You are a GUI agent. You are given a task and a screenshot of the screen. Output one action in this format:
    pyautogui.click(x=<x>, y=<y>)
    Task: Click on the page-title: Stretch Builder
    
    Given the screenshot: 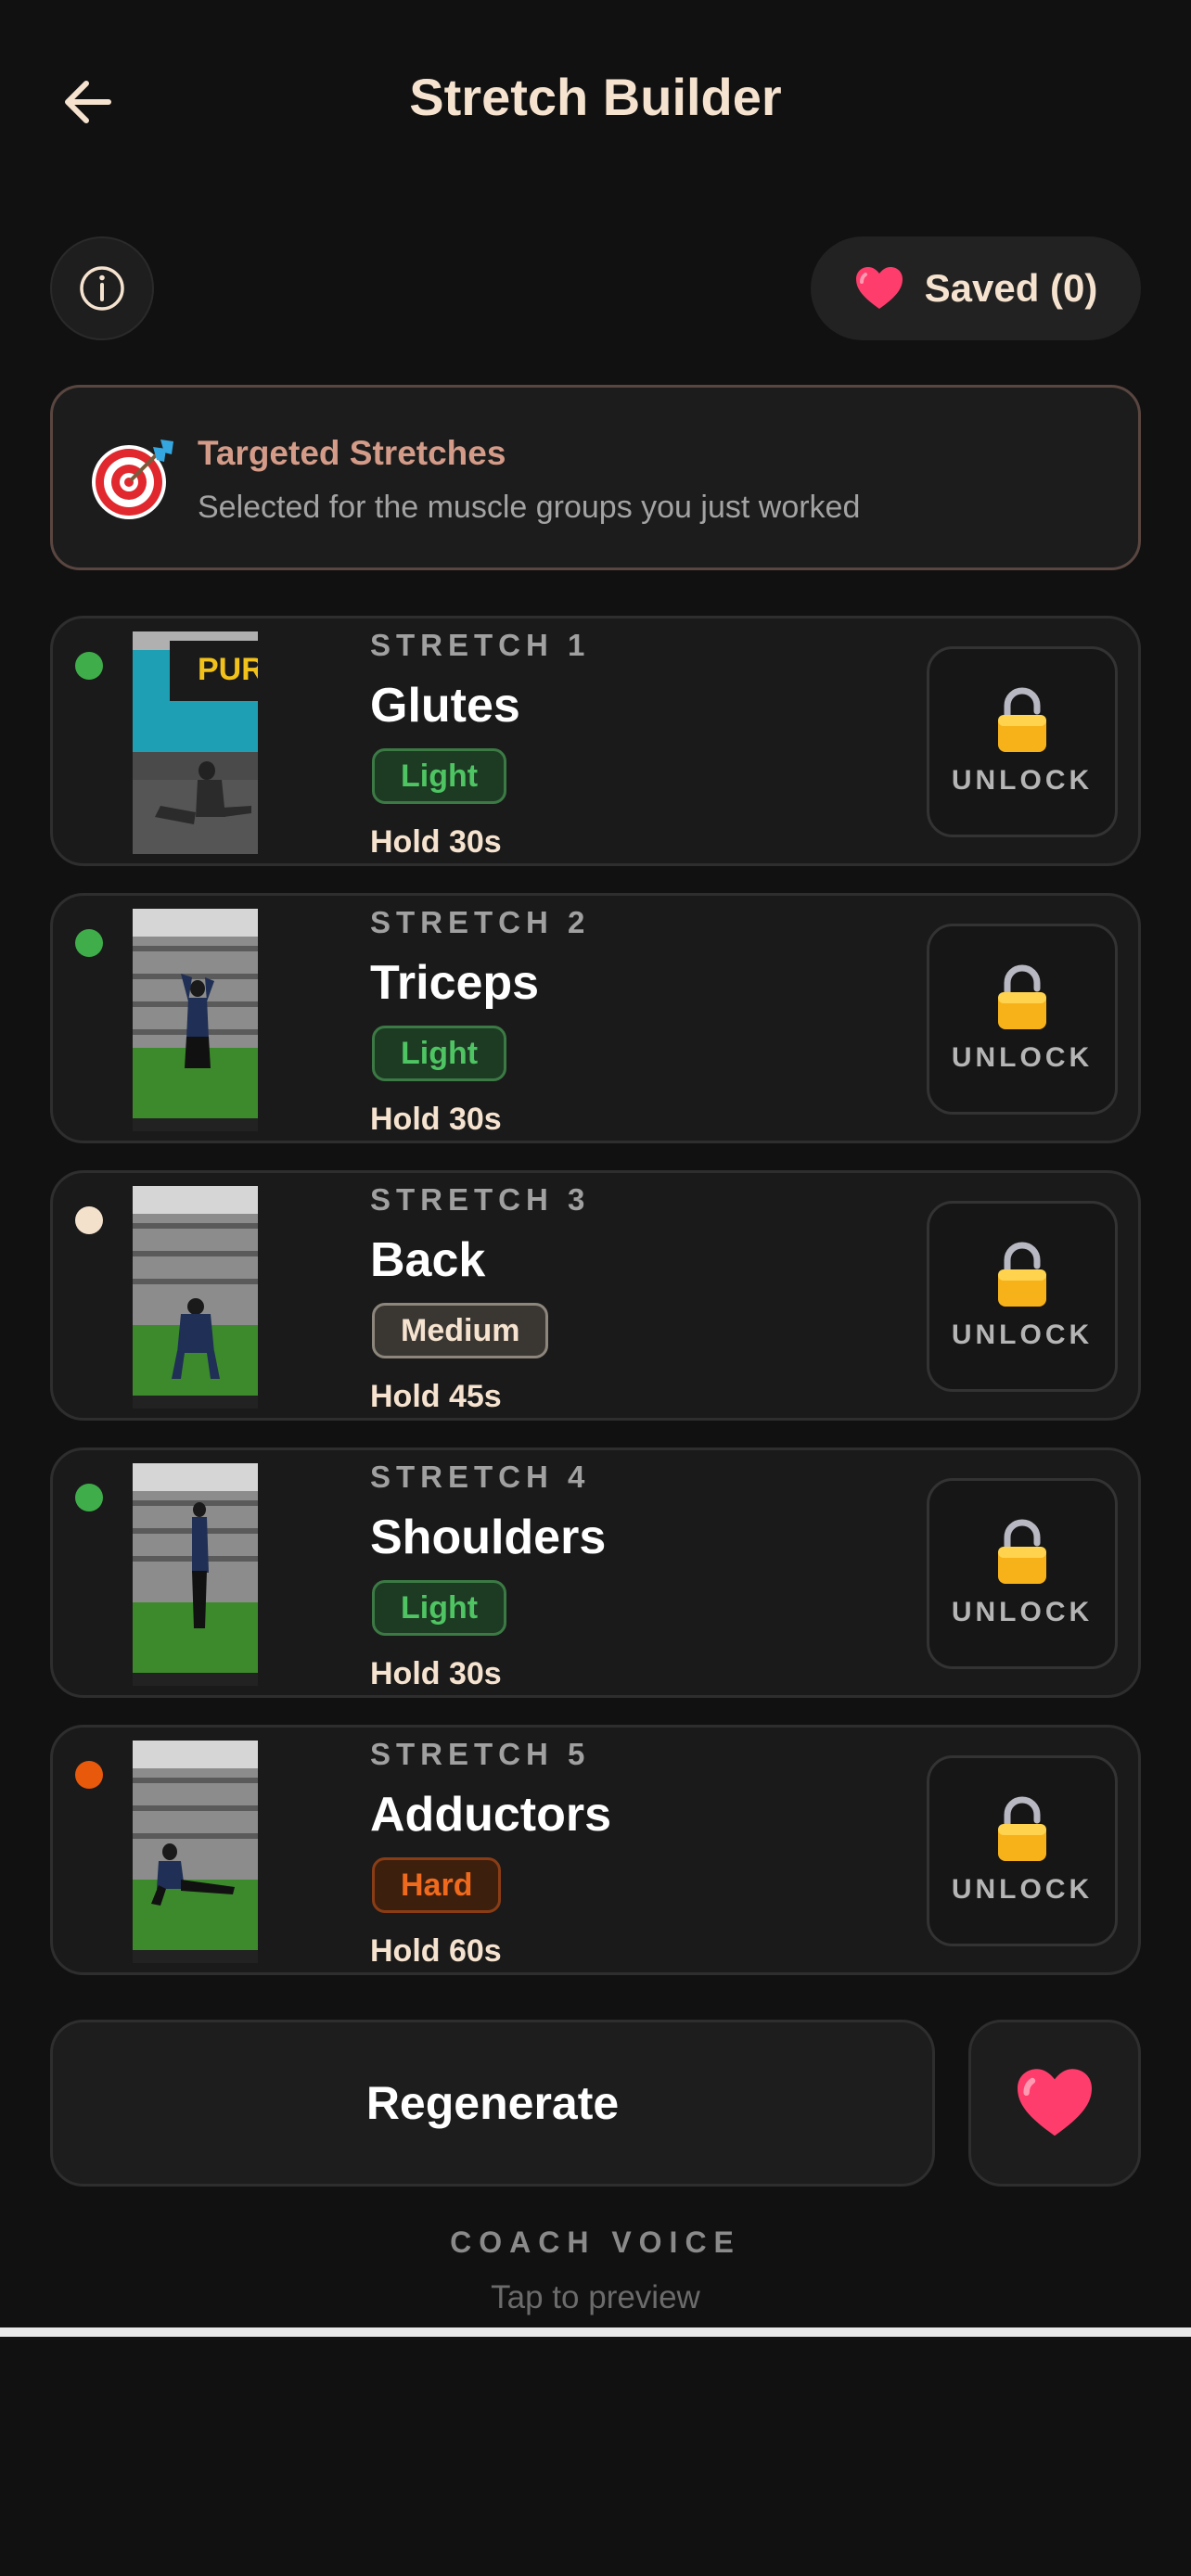 What is the action you would take?
    pyautogui.click(x=595, y=97)
    